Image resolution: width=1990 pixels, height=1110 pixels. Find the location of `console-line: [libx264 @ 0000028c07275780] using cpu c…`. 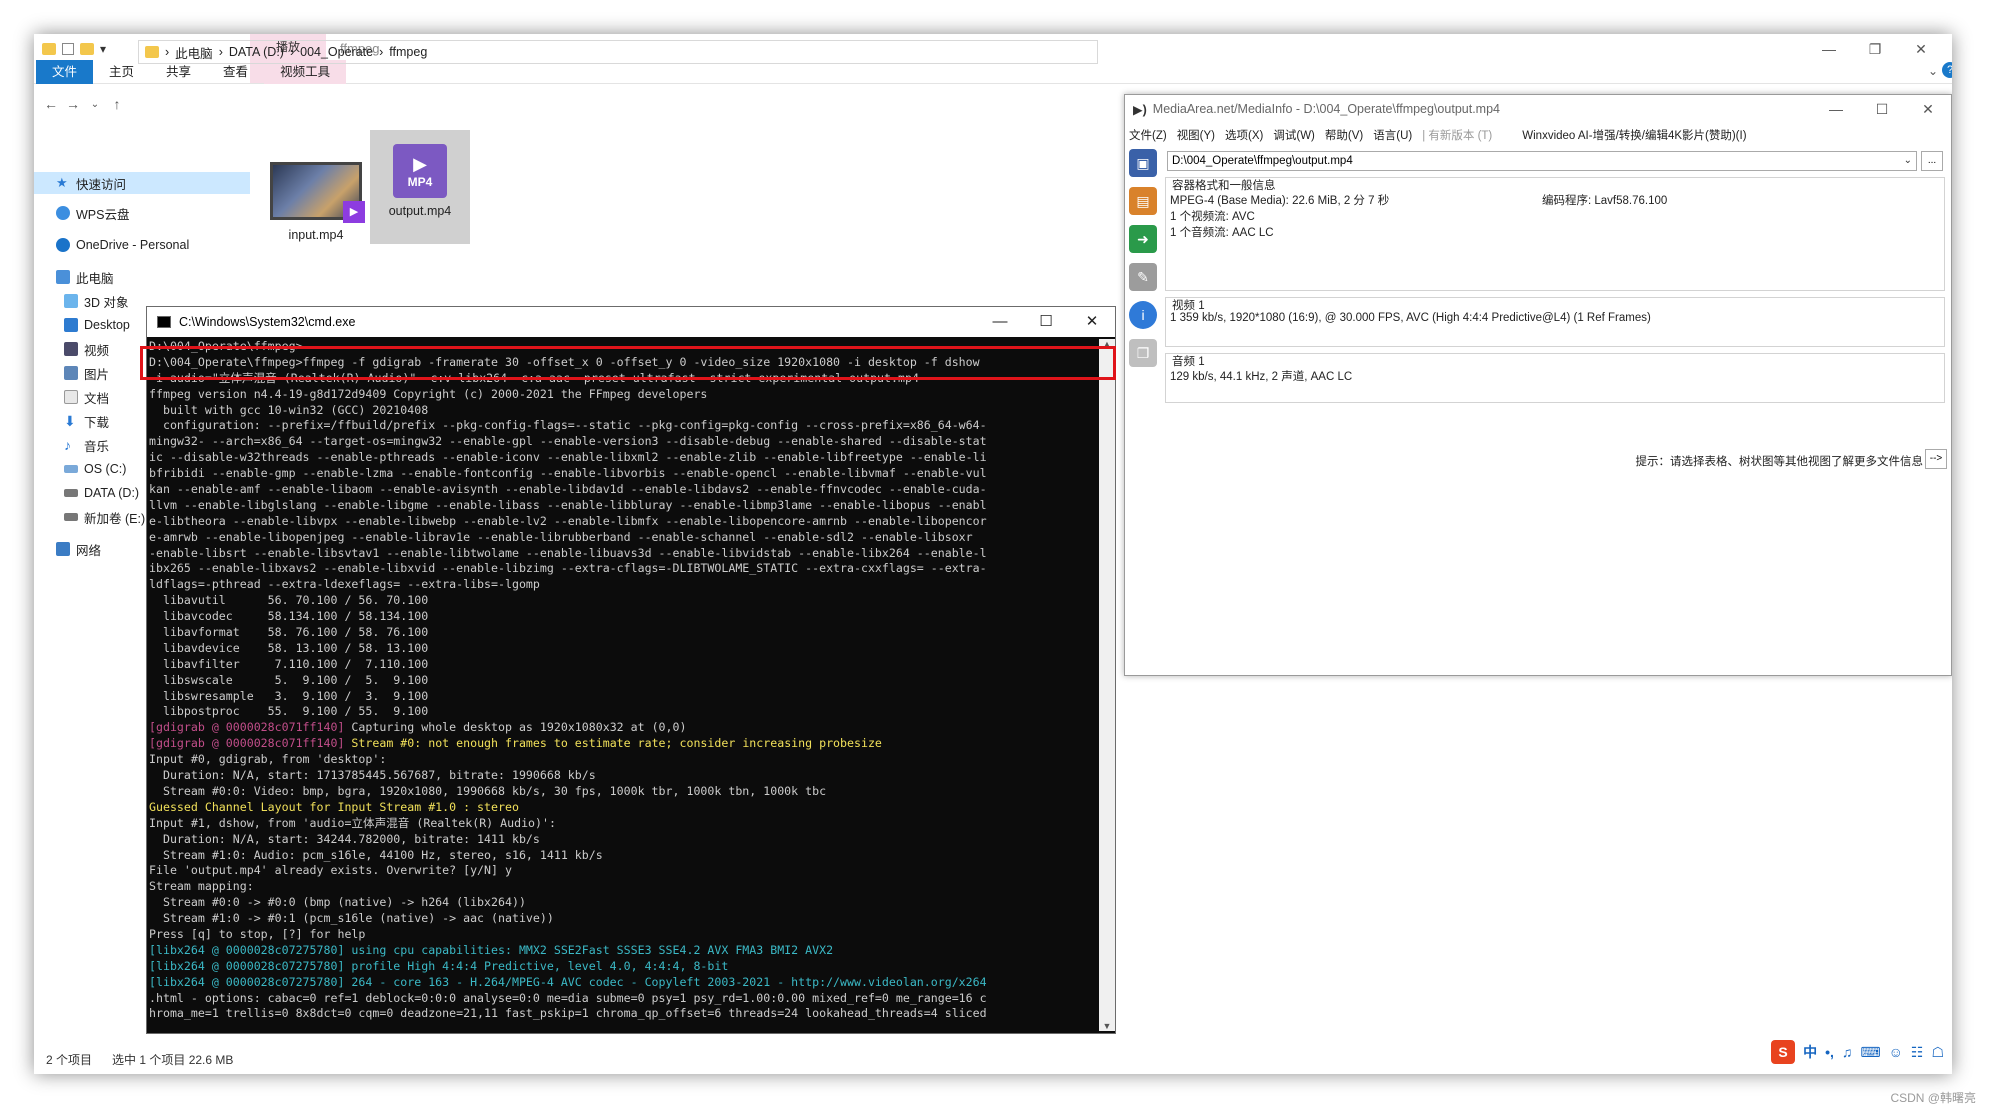

console-line: [libx264 @ 0000028c07275780] using cpu c… is located at coordinates (491, 949).